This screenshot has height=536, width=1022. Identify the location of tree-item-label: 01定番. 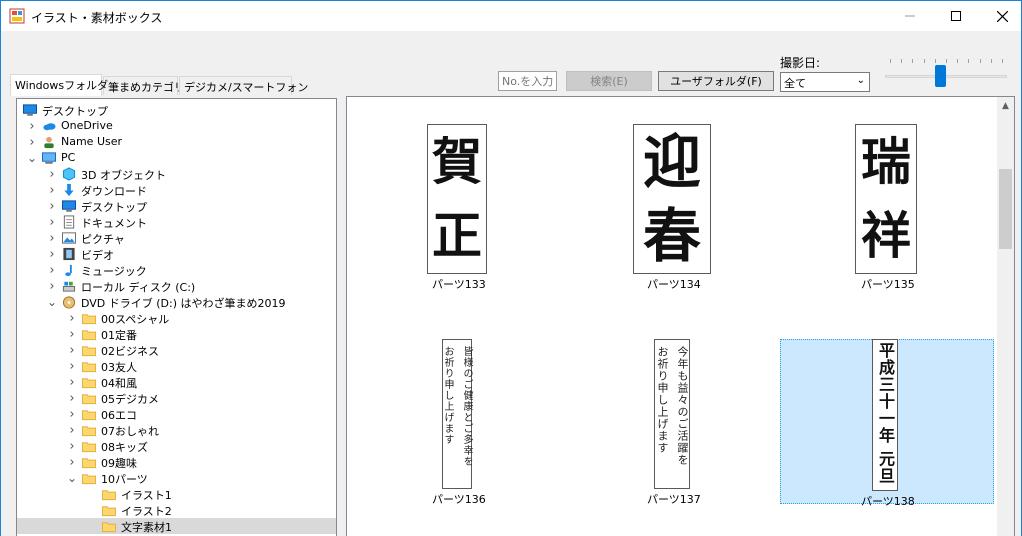
(119, 335).